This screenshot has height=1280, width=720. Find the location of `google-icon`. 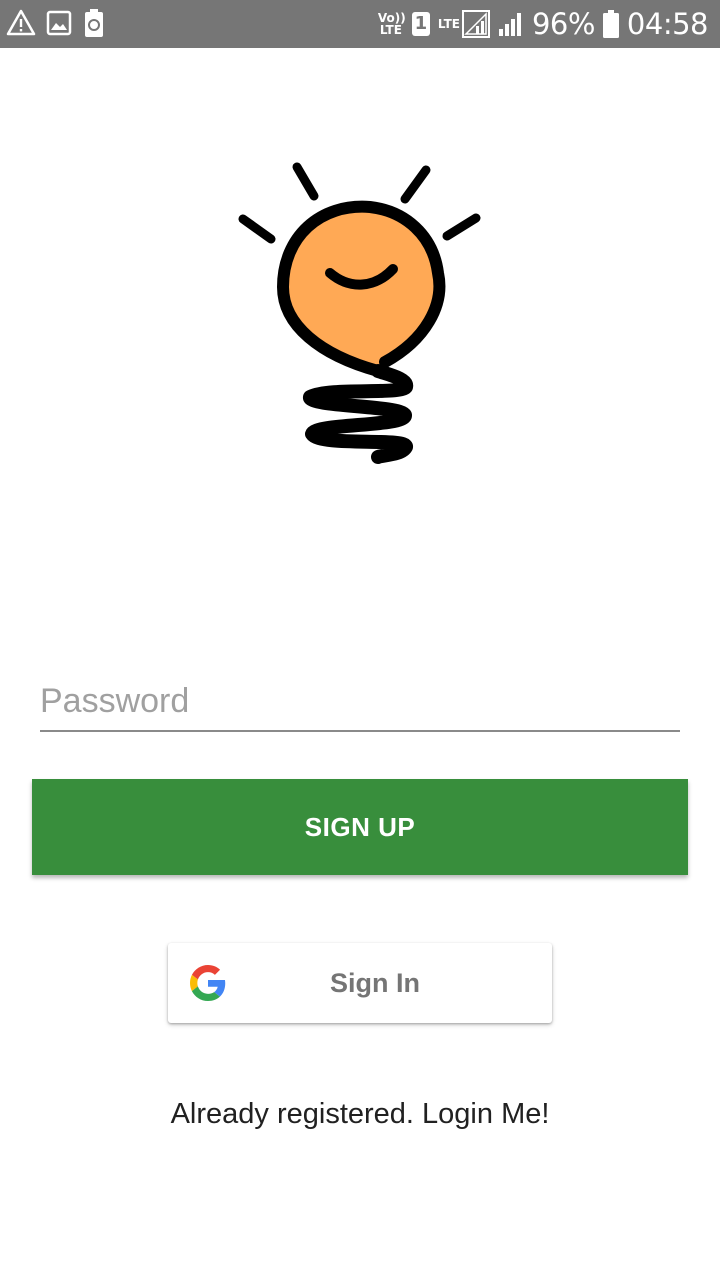

google-icon is located at coordinates (208, 983).